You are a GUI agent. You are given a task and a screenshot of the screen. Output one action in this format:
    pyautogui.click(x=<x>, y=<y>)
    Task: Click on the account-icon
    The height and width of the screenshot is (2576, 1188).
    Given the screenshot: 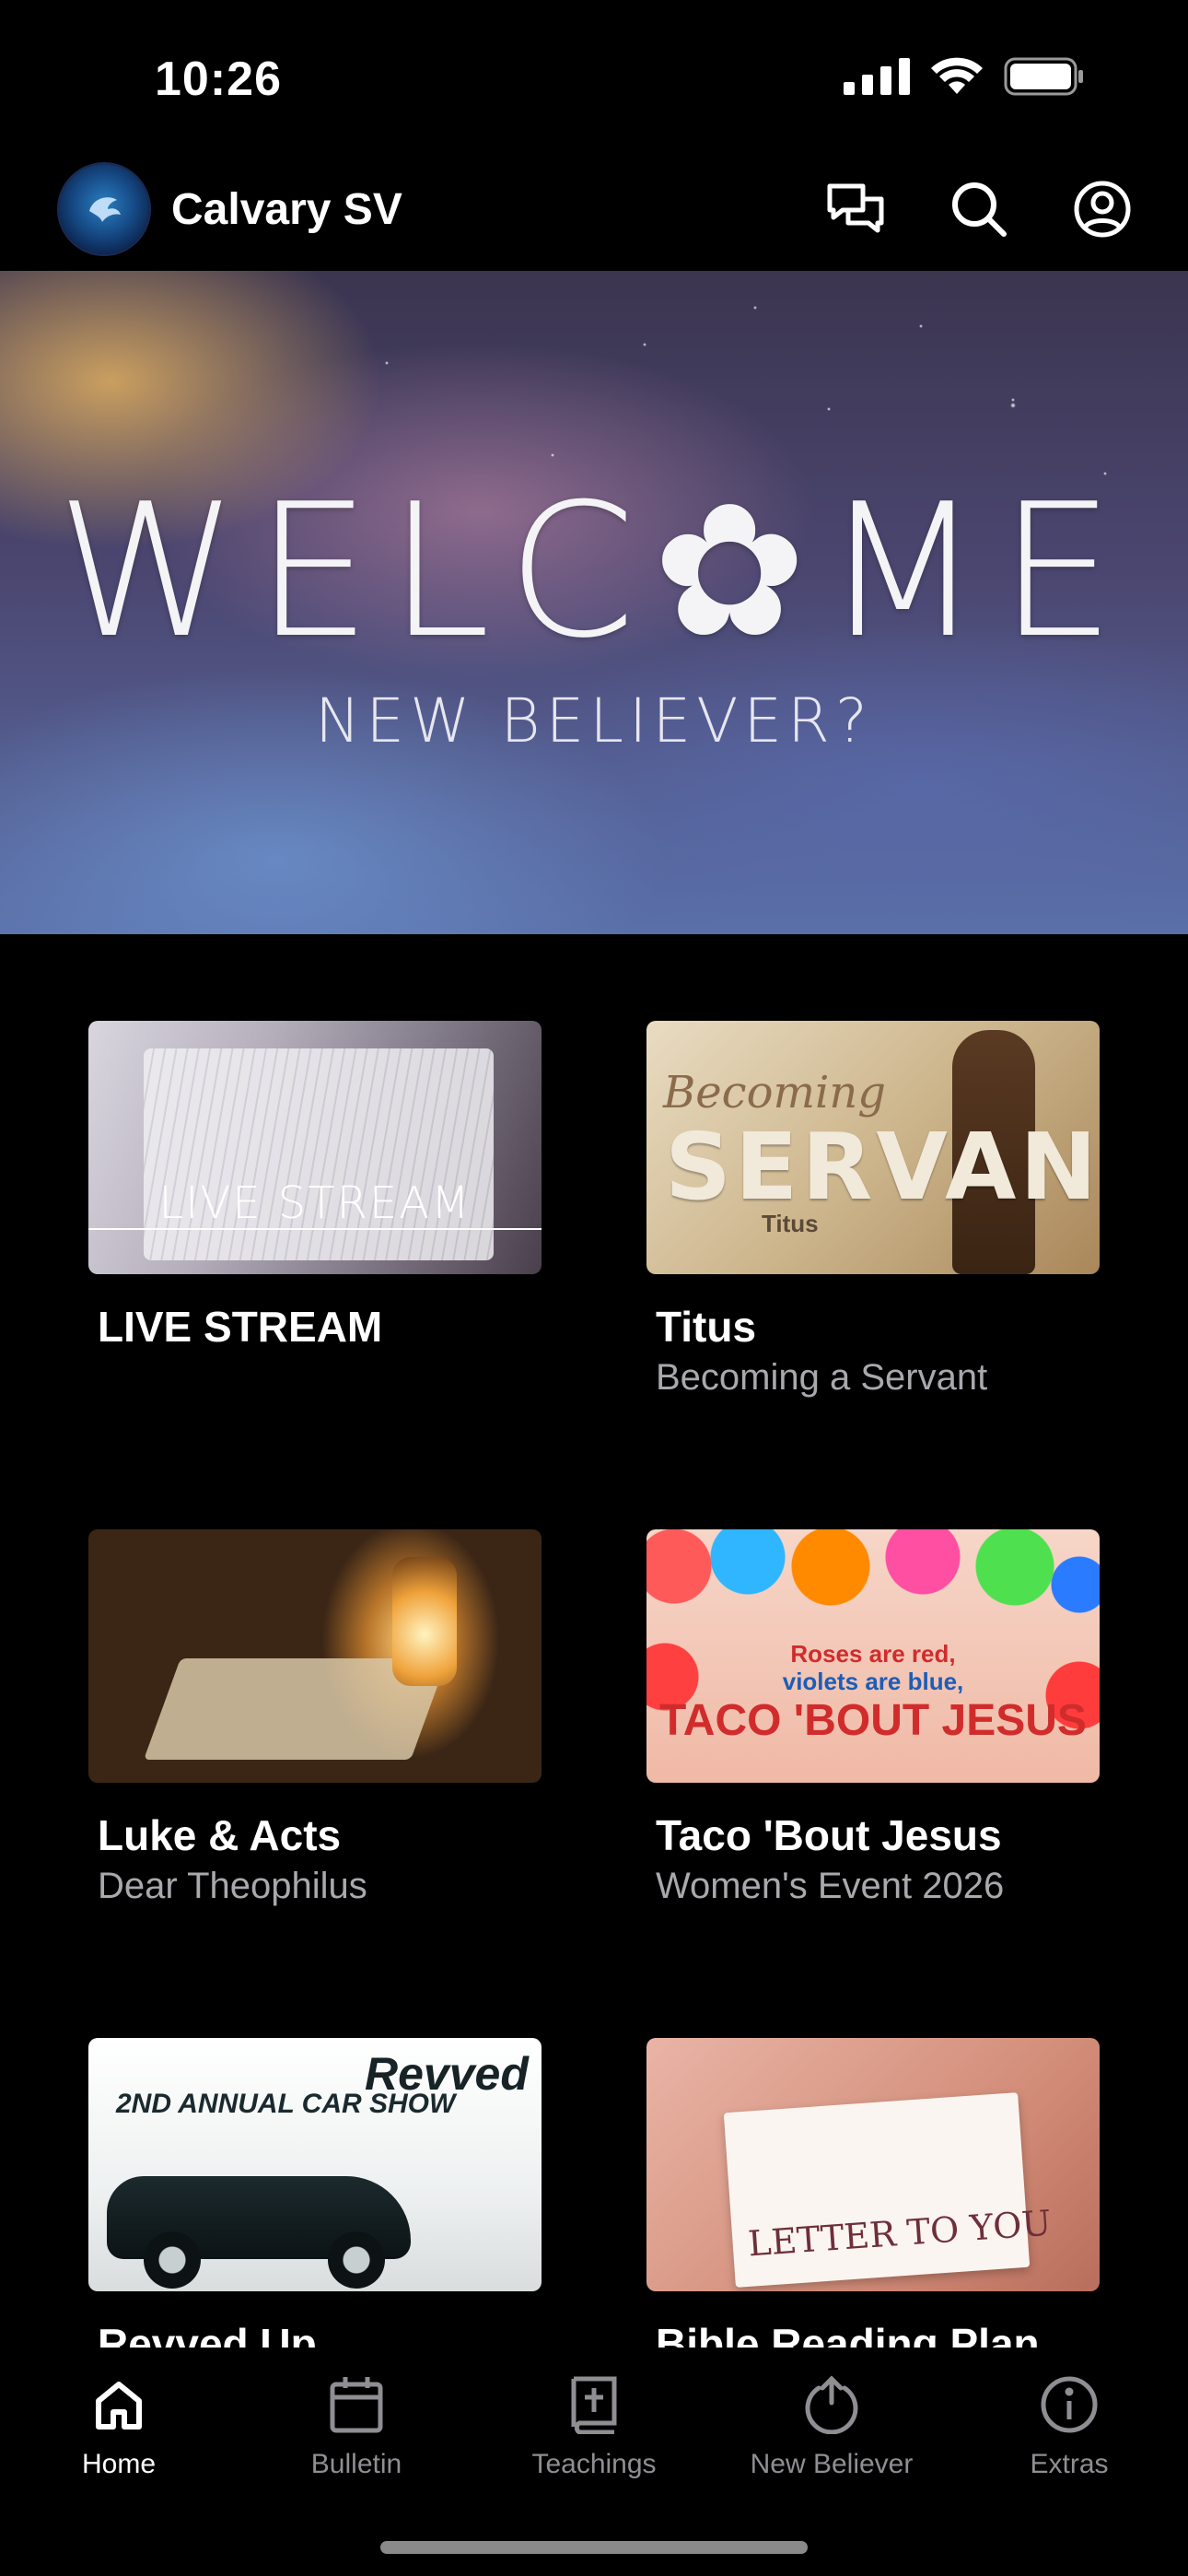 What is the action you would take?
    pyautogui.click(x=1102, y=209)
    